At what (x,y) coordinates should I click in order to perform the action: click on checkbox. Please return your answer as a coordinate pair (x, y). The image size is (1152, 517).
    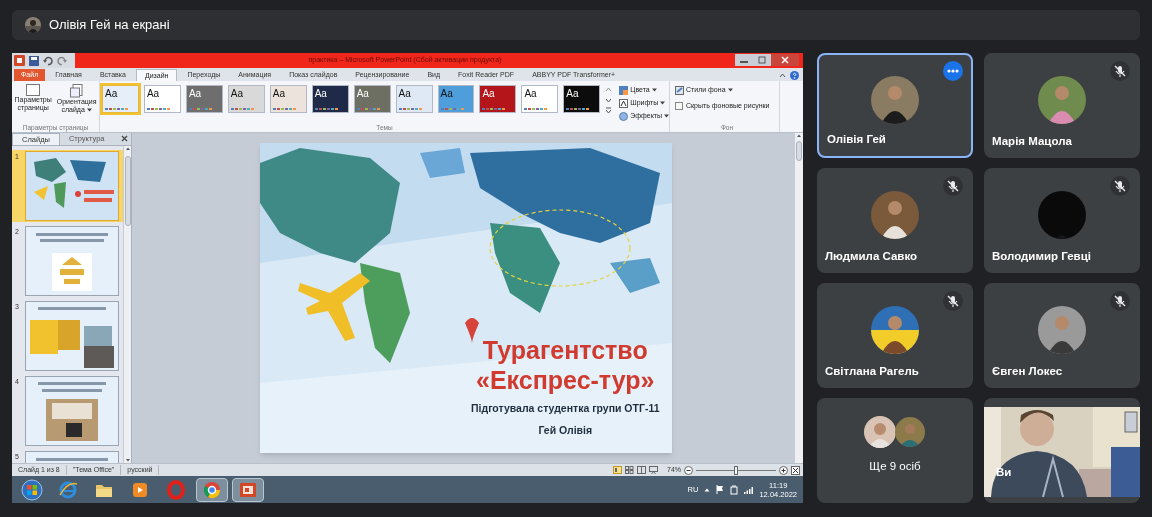
    Looking at the image, I should click on (679, 105).